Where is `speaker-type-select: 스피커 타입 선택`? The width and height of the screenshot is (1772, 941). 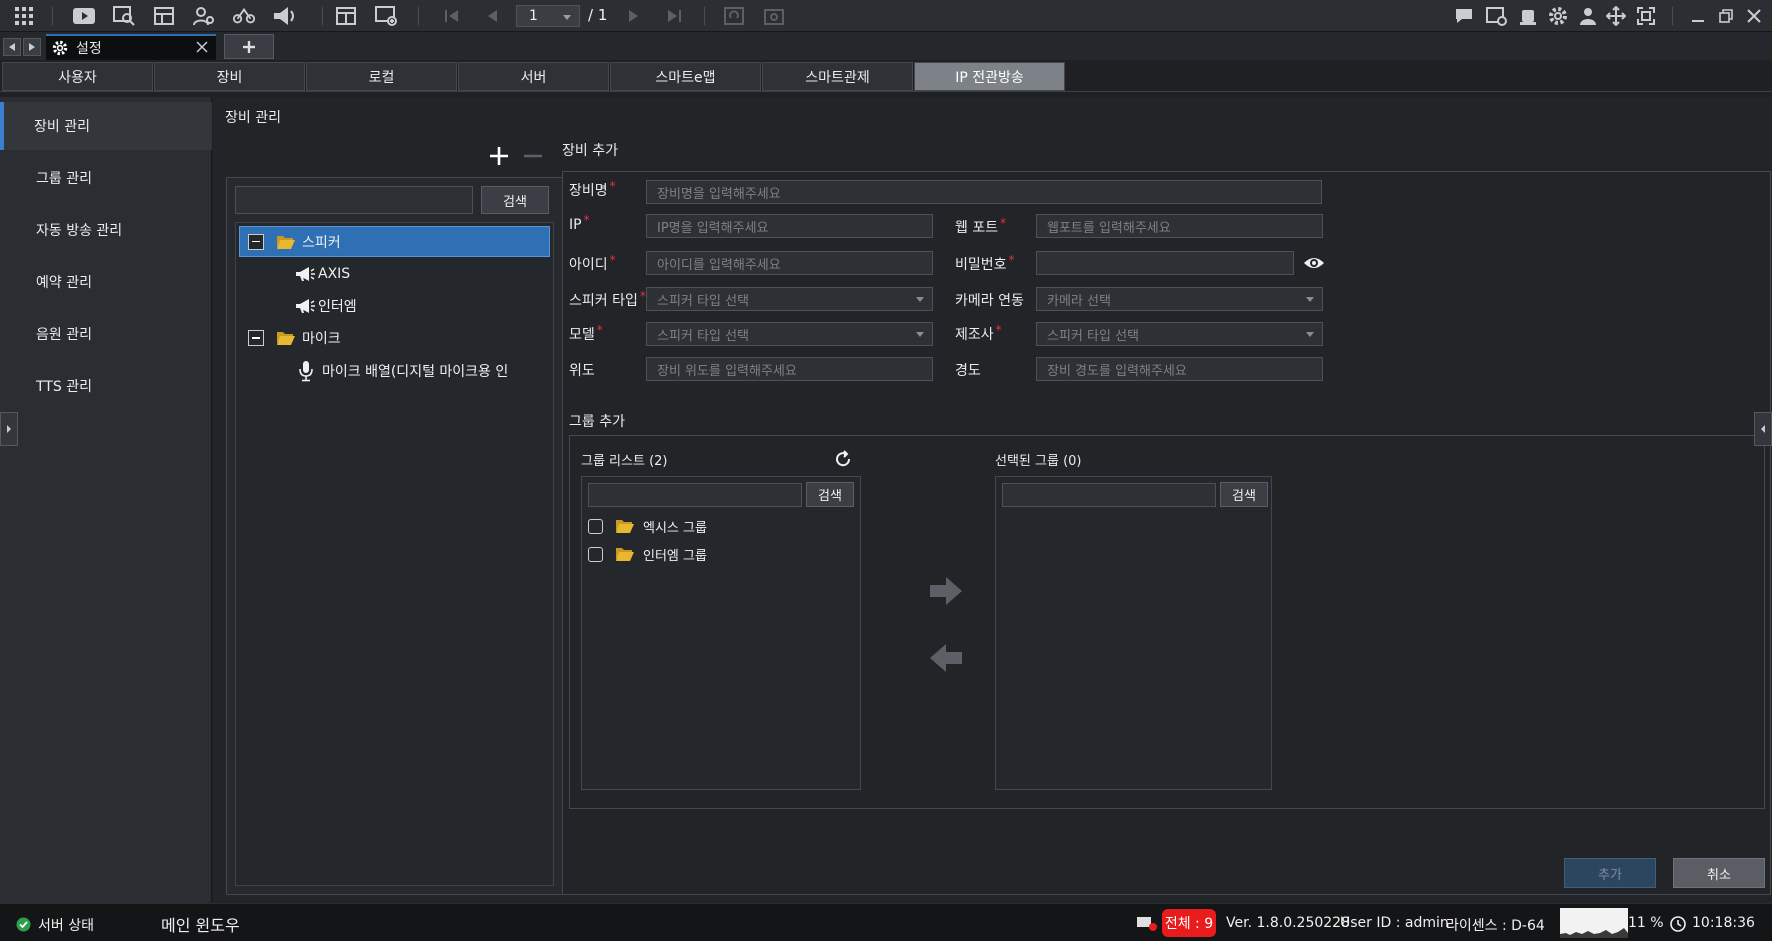 speaker-type-select: 스피커 타입 선택 is located at coordinates (789, 299).